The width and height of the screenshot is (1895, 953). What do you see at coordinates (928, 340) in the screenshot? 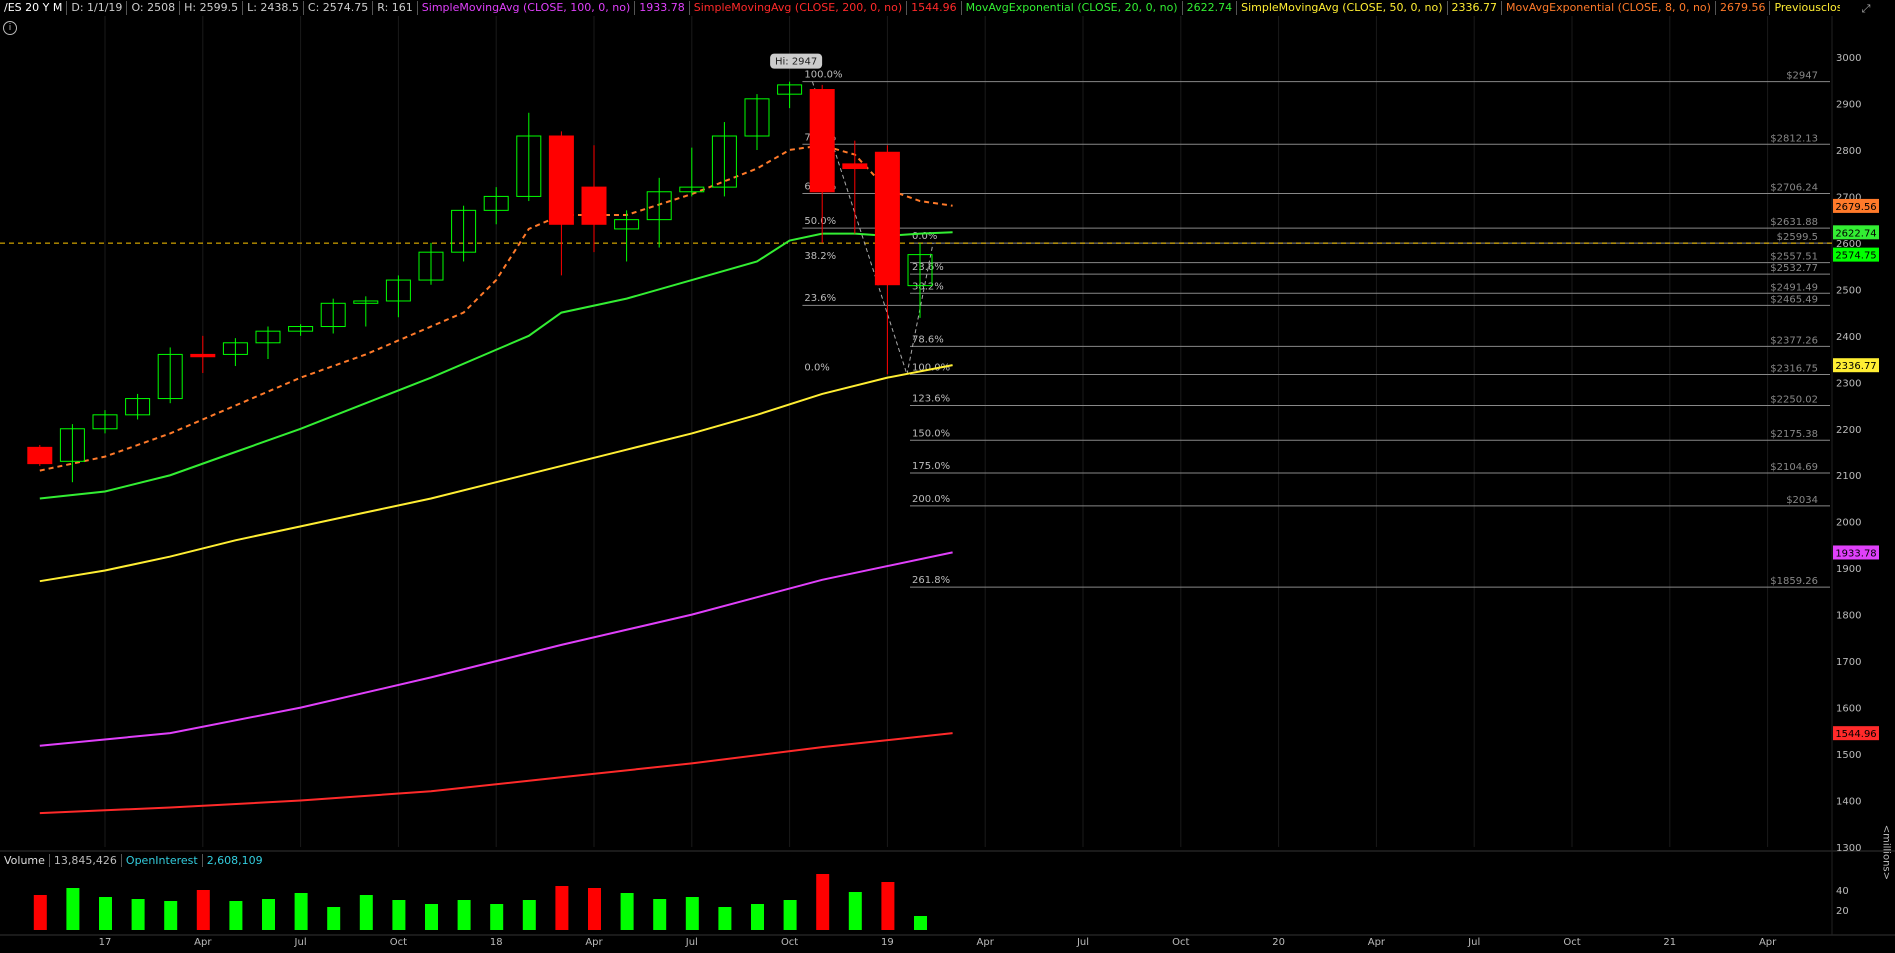
I see `fib-percent-label: 78.6%` at bounding box center [928, 340].